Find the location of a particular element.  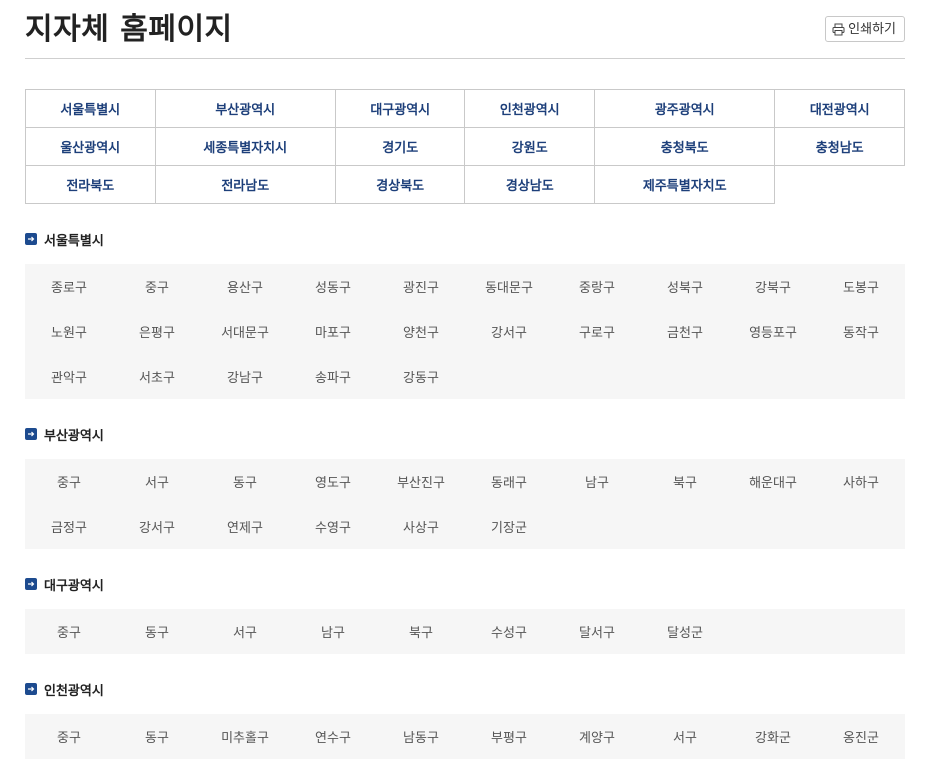

region-cell: 서울특별시 is located at coordinates (90, 108).